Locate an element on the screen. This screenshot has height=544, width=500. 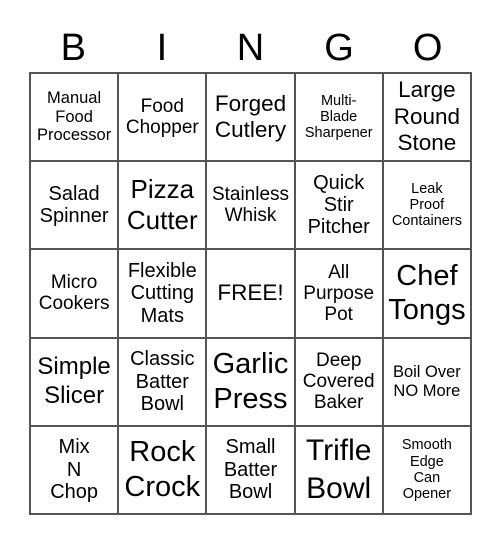
cell-label: Manual Food Processor is located at coordinates (74, 117).